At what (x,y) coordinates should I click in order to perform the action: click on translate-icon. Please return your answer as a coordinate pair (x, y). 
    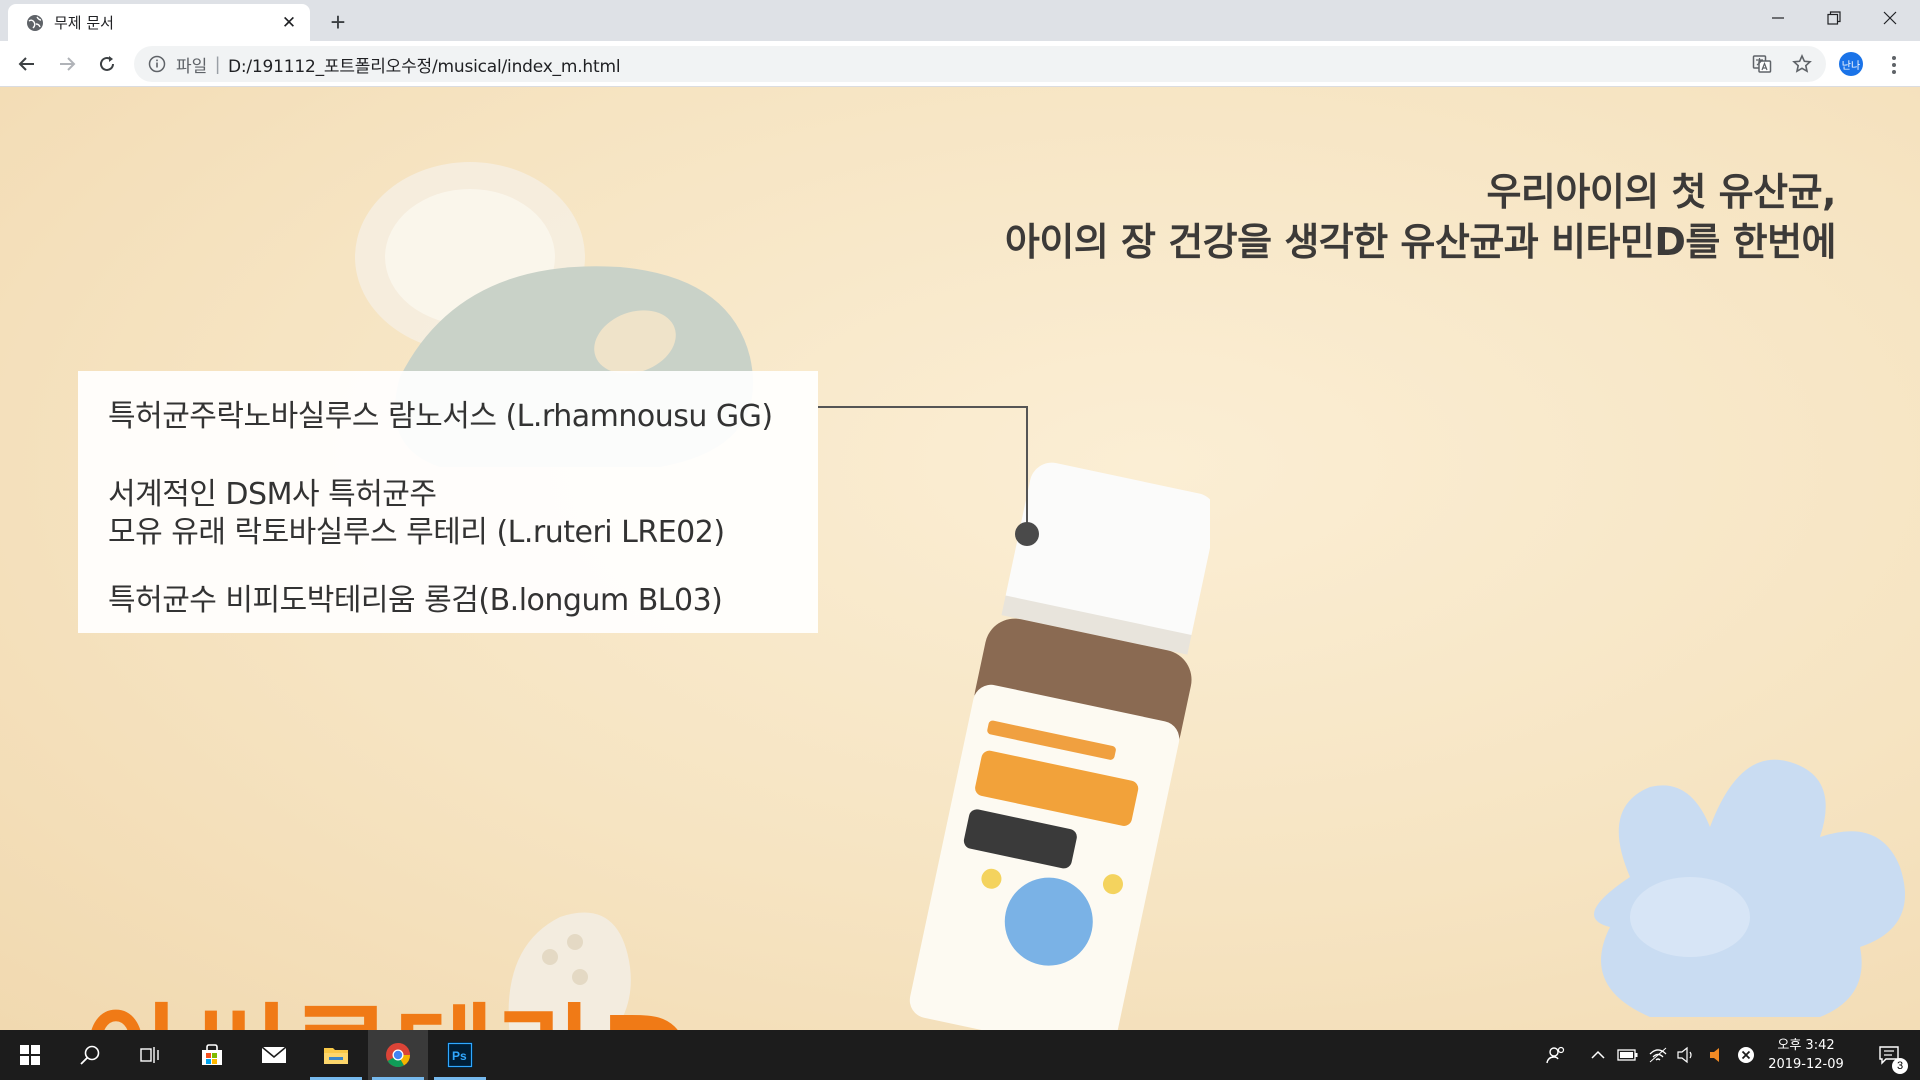
    Looking at the image, I should click on (1762, 64).